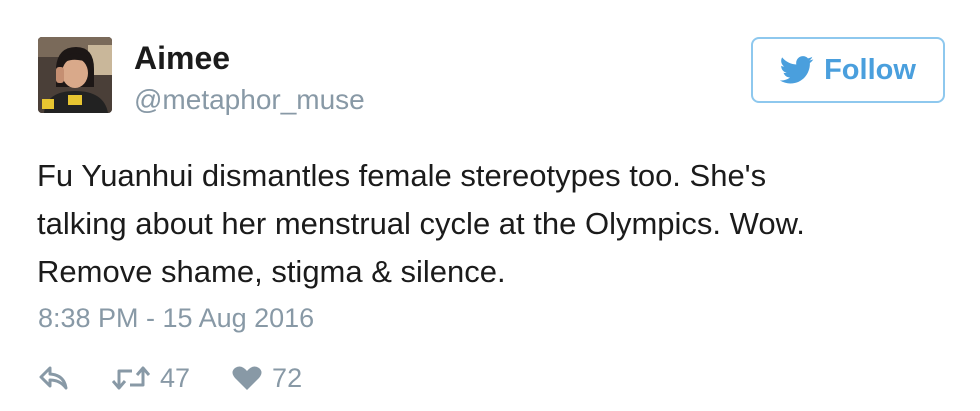  I want to click on tweet-timestamp: 8:38 PM - 15 Aug 2016, so click(176, 318).